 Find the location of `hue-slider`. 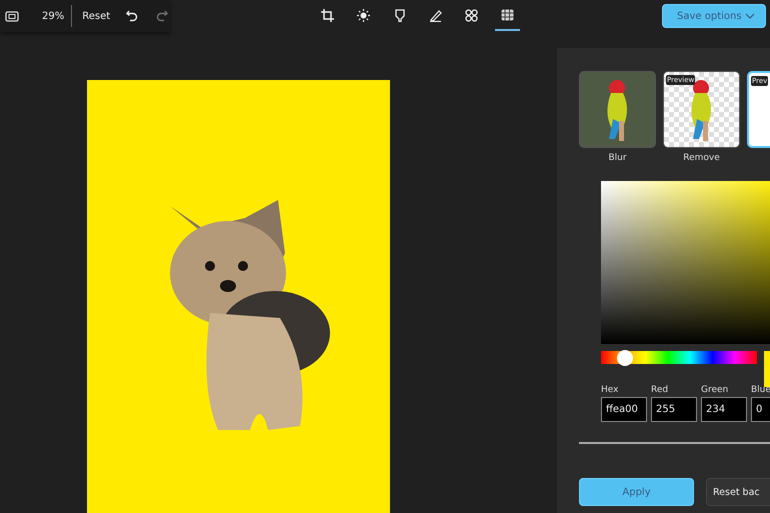

hue-slider is located at coordinates (679, 357).